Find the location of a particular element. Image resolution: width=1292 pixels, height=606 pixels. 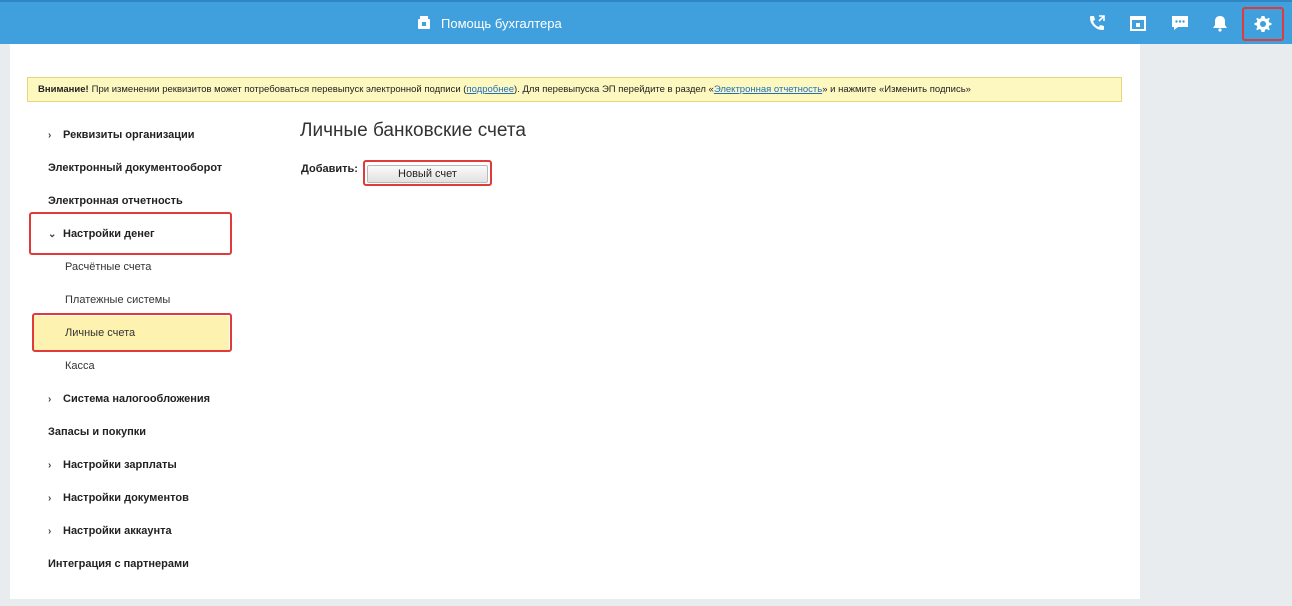

accountant-icon is located at coordinates (424, 23).